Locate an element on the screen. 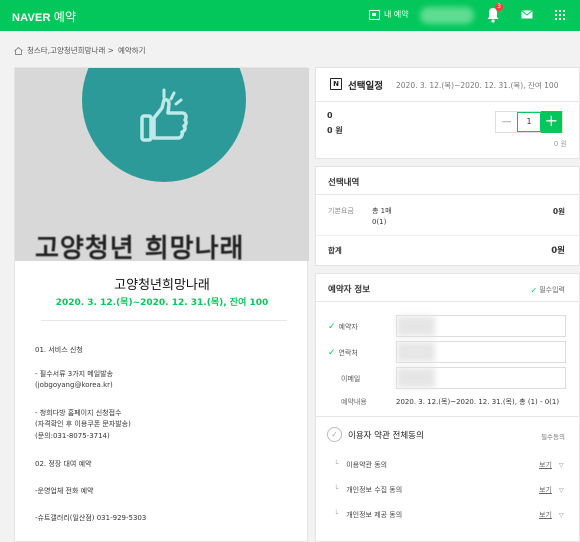  agree-all-label: 이용자 약관 전체동의 is located at coordinates (386, 435).